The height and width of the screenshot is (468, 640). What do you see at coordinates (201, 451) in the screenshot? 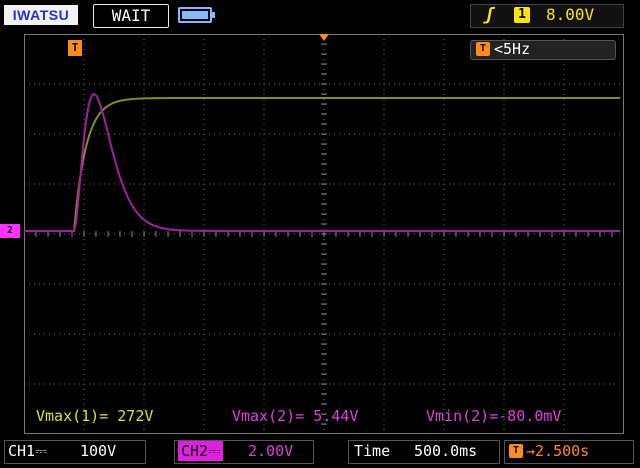
I see `ch2-label: CH2⎓` at bounding box center [201, 451].